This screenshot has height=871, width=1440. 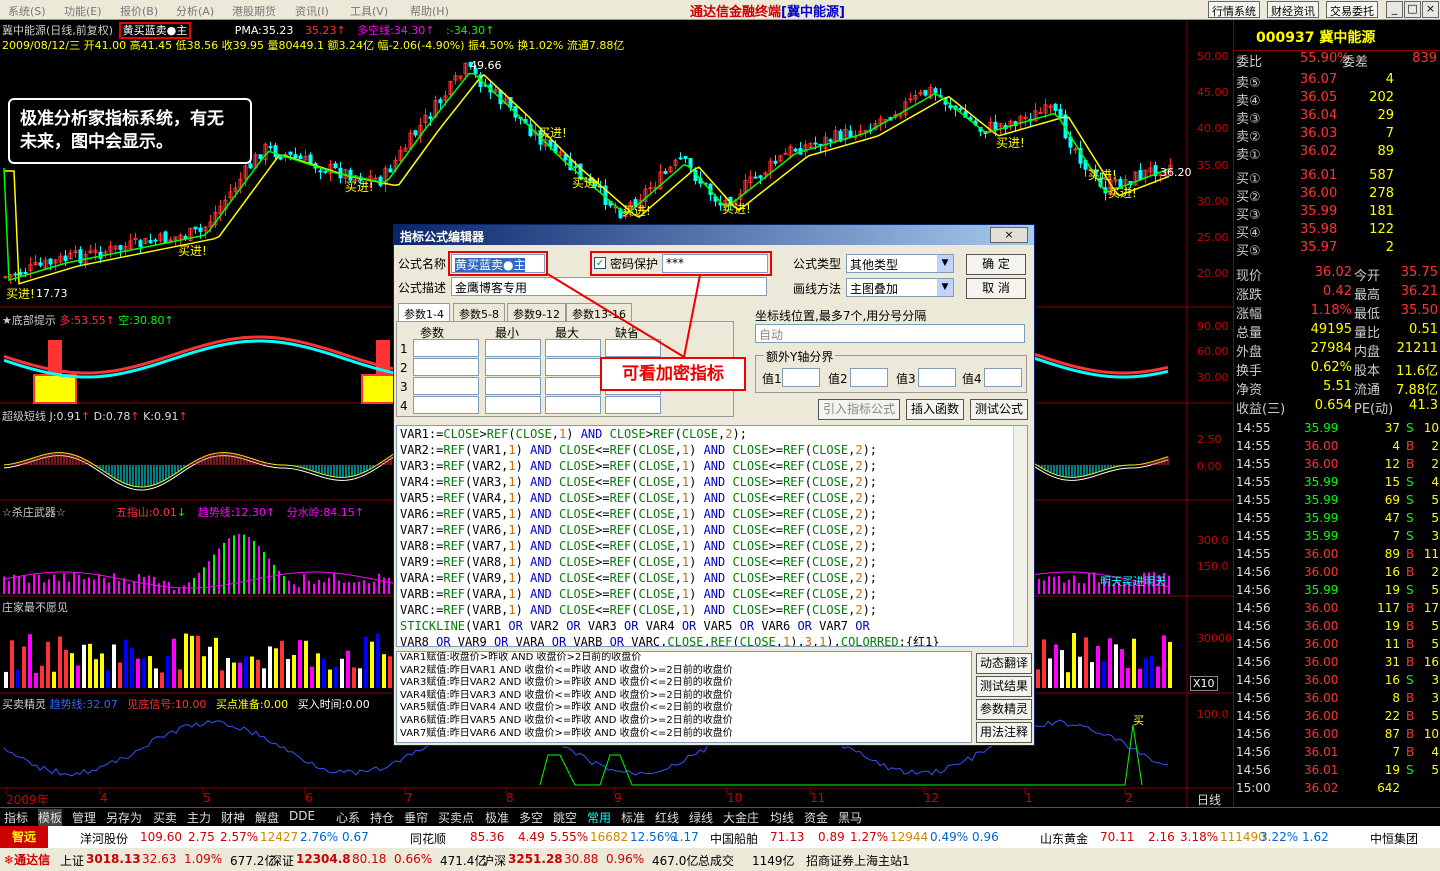 What do you see at coordinates (113, 859) in the screenshot?
I see `index-field: 3018.13` at bounding box center [113, 859].